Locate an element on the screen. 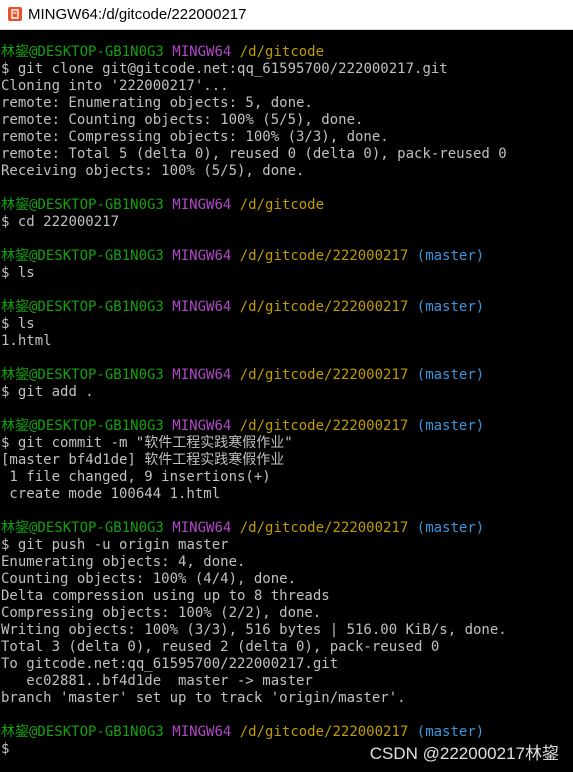  command-line: $ git add . is located at coordinates (47, 392).